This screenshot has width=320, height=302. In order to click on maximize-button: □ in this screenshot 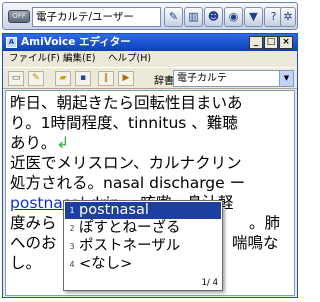, I will do `click(271, 42)`.